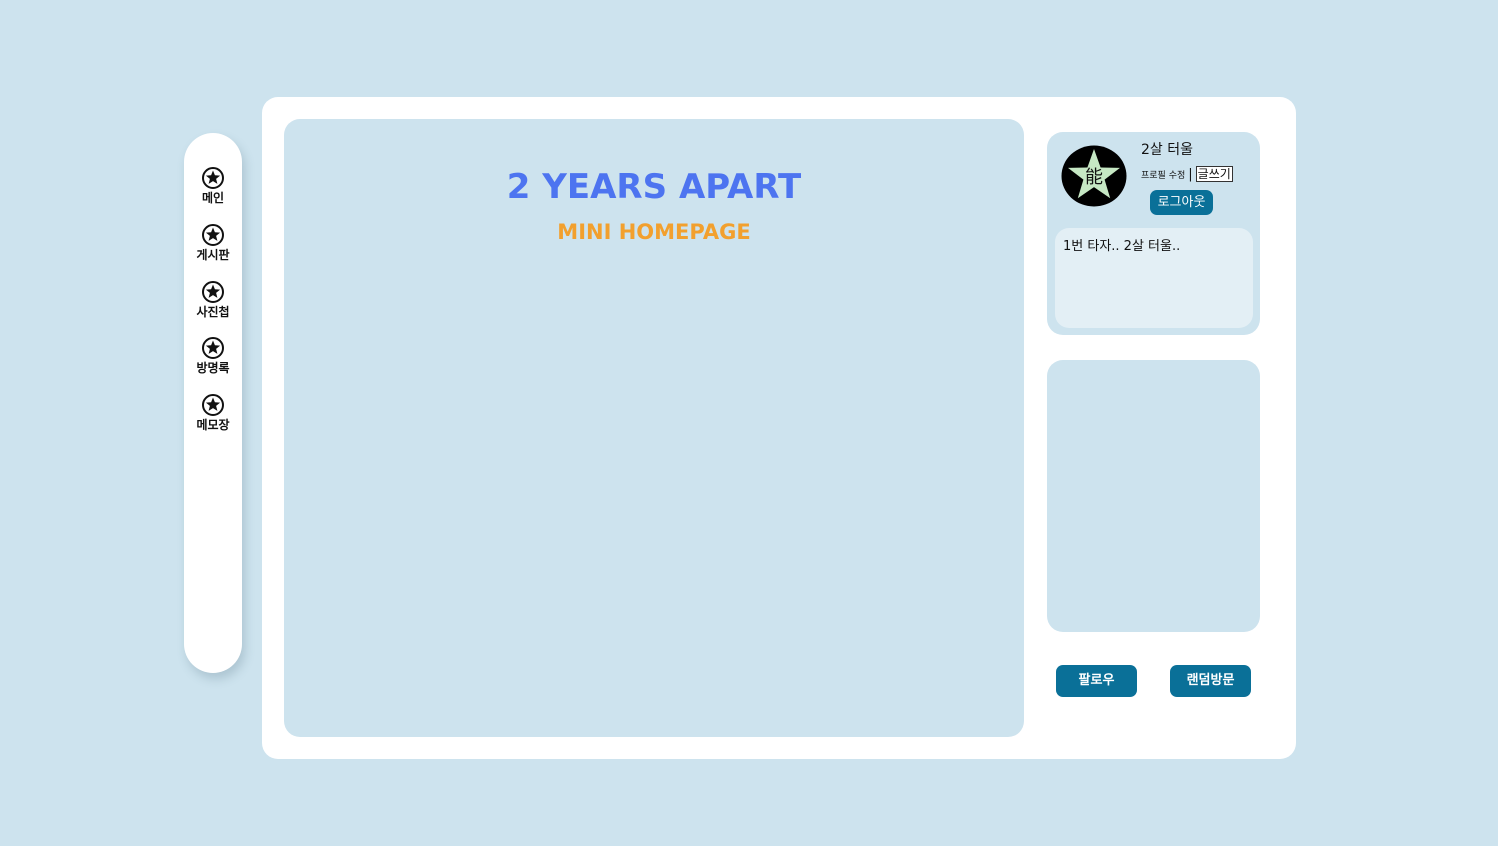 The image size is (1498, 846). Describe the element at coordinates (213, 198) in the screenshot. I see `nav-label-main: 메인` at that location.